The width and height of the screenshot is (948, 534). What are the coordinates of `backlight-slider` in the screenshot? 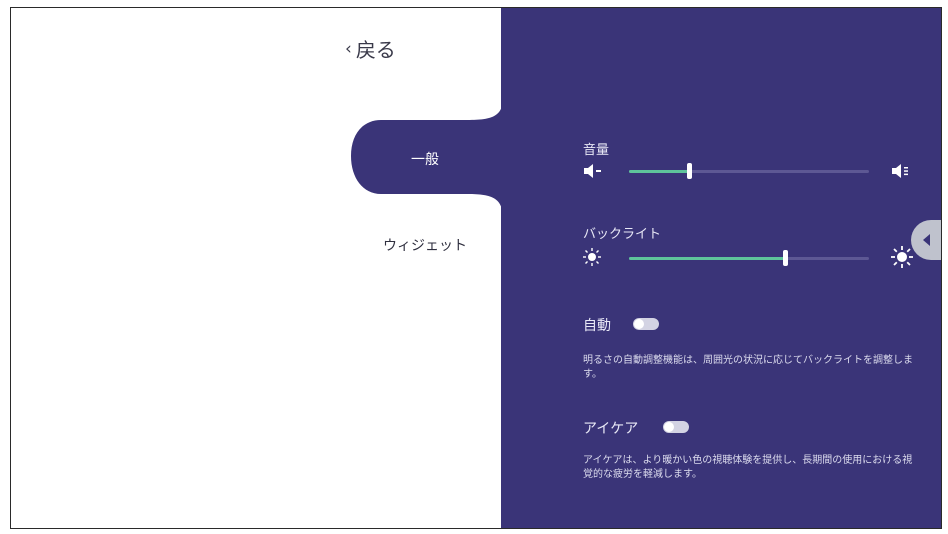 It's located at (749, 258).